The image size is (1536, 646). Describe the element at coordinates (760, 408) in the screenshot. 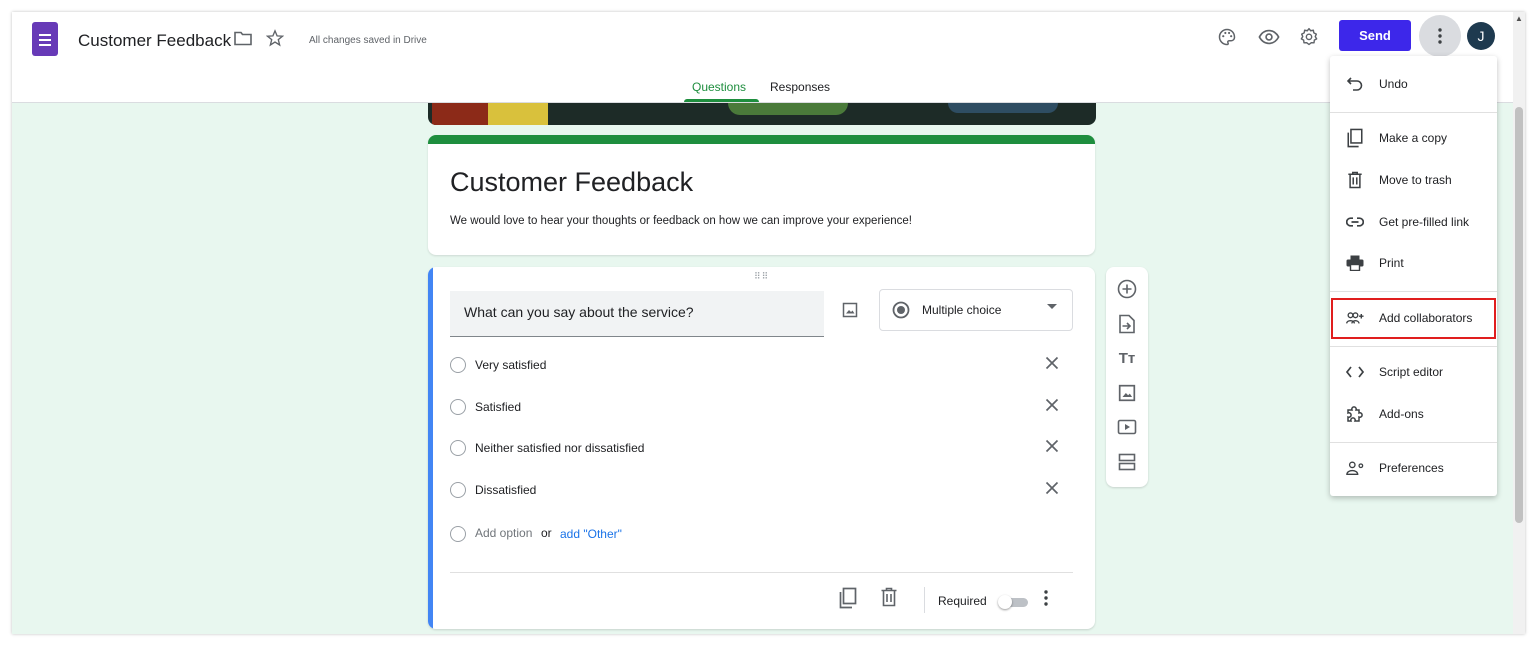

I see `option-row: Satisfied` at that location.